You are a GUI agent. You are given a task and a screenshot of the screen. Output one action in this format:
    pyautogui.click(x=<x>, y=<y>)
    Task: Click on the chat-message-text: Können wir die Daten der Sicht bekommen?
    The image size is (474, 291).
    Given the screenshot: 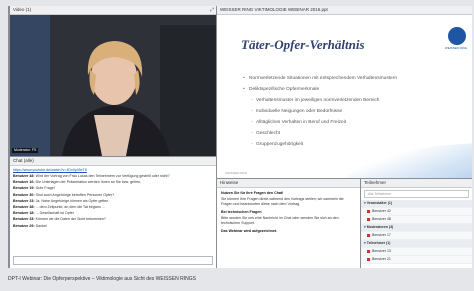 What is the action you would take?
    pyautogui.click(x=70, y=219)
    